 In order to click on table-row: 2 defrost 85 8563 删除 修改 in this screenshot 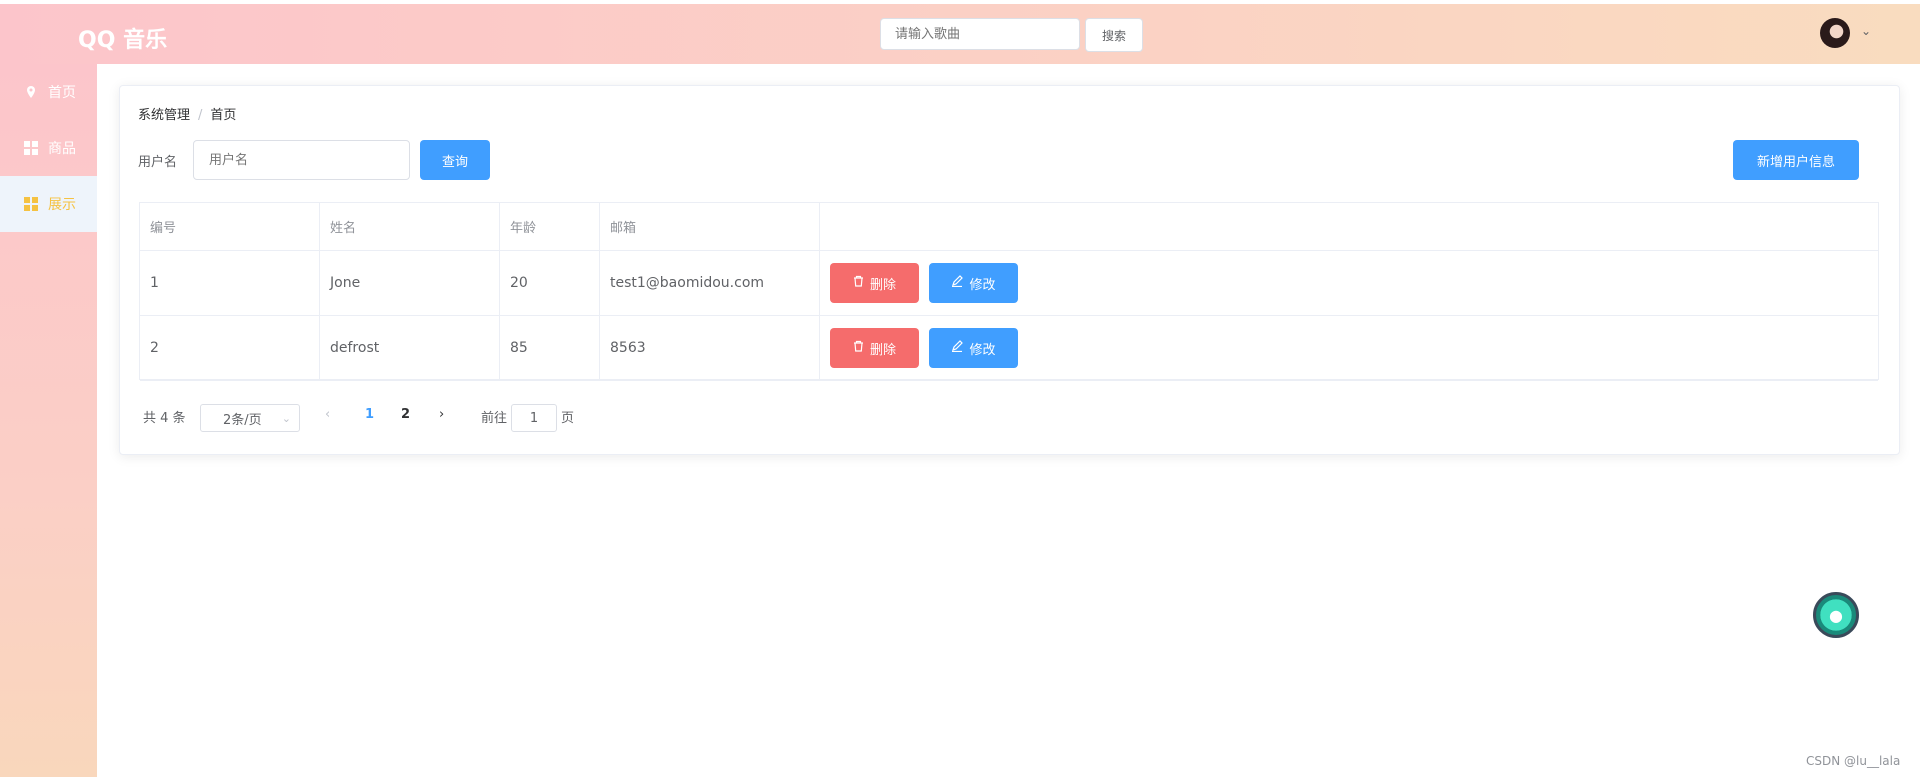, I will do `click(1009, 348)`.